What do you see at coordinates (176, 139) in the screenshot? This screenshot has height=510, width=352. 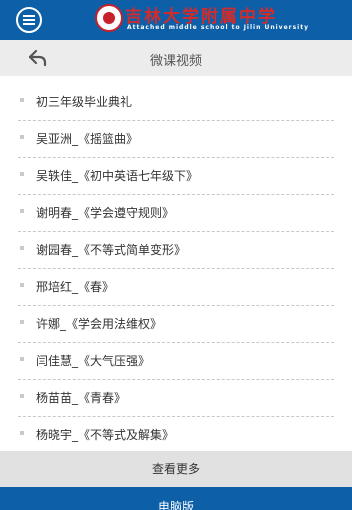 I see `list-item: 吴亚洲_《摇篮曲》` at bounding box center [176, 139].